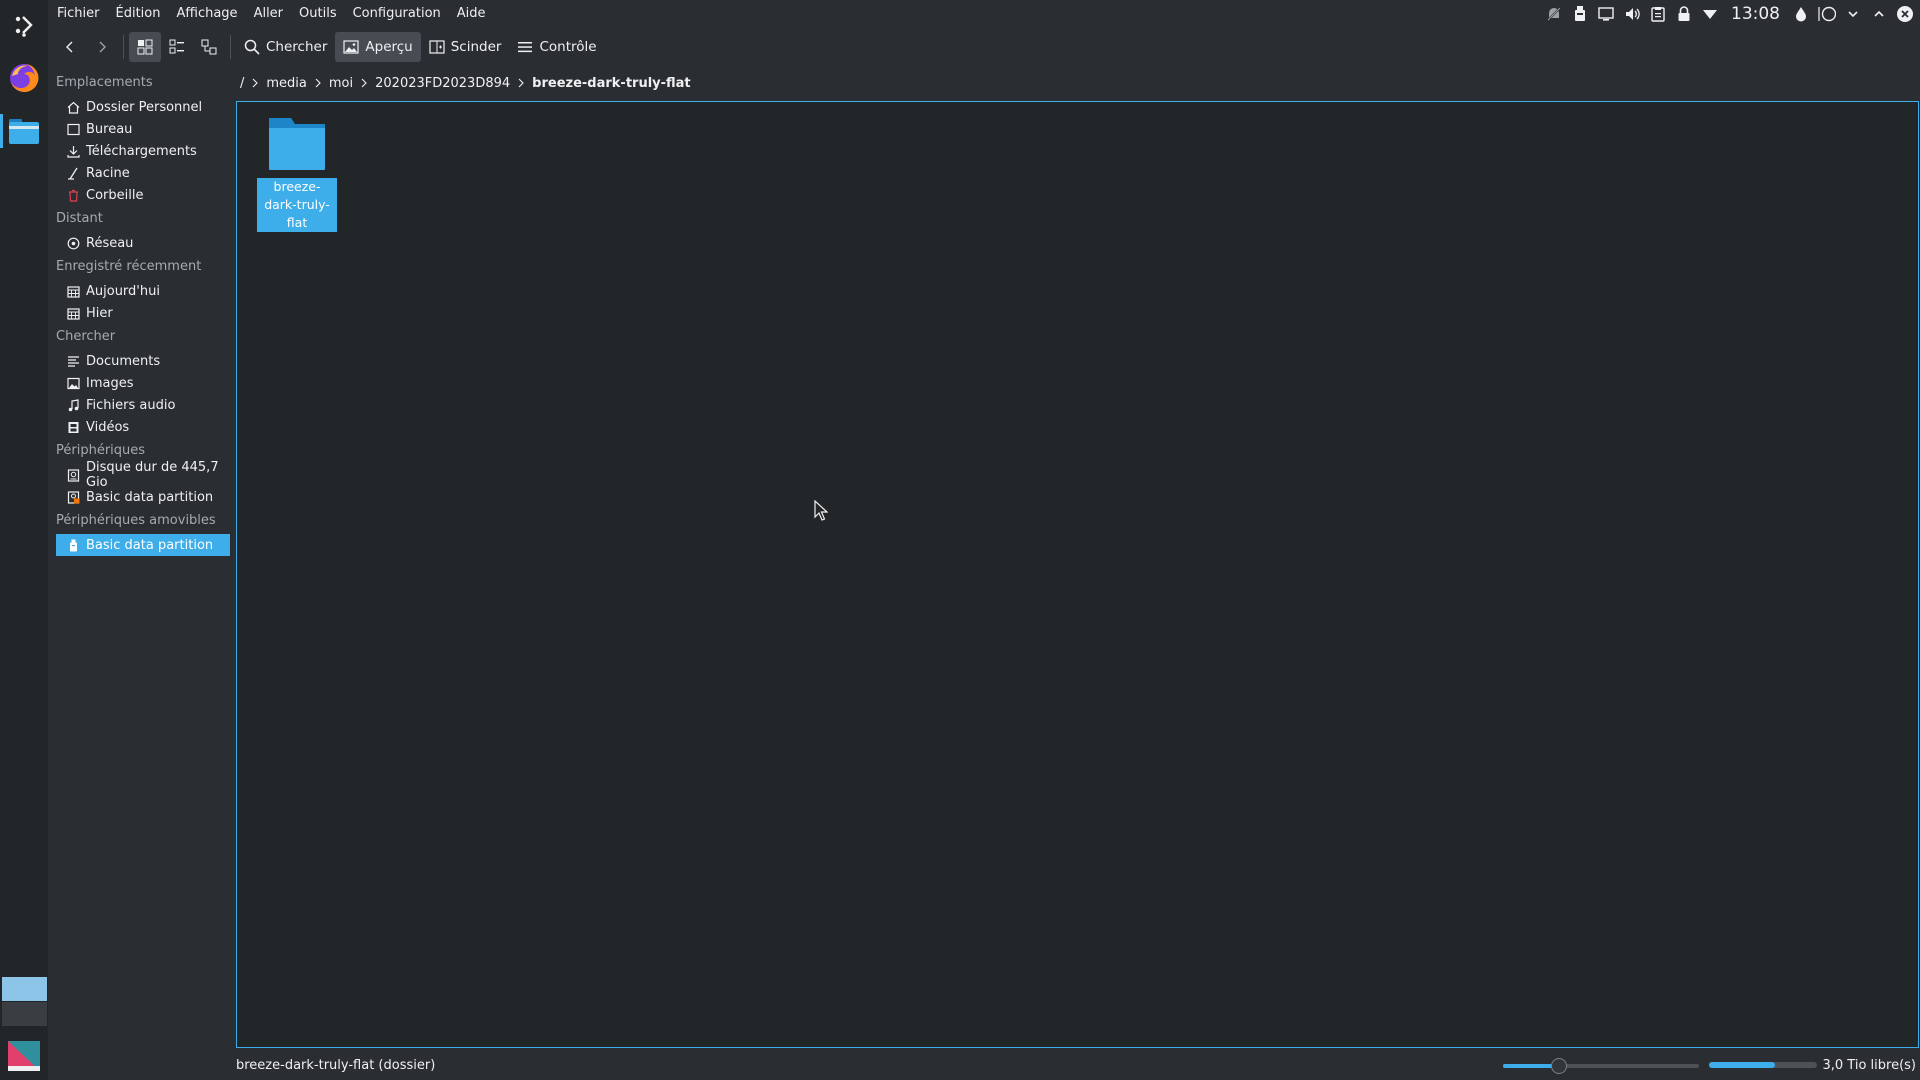  Describe the element at coordinates (1755, 14) in the screenshot. I see `clock: 13:08` at that location.